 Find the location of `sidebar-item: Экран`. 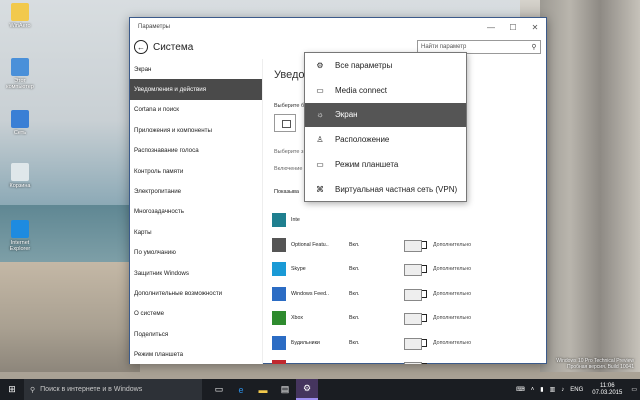

sidebar-item: Экран is located at coordinates (196, 69).